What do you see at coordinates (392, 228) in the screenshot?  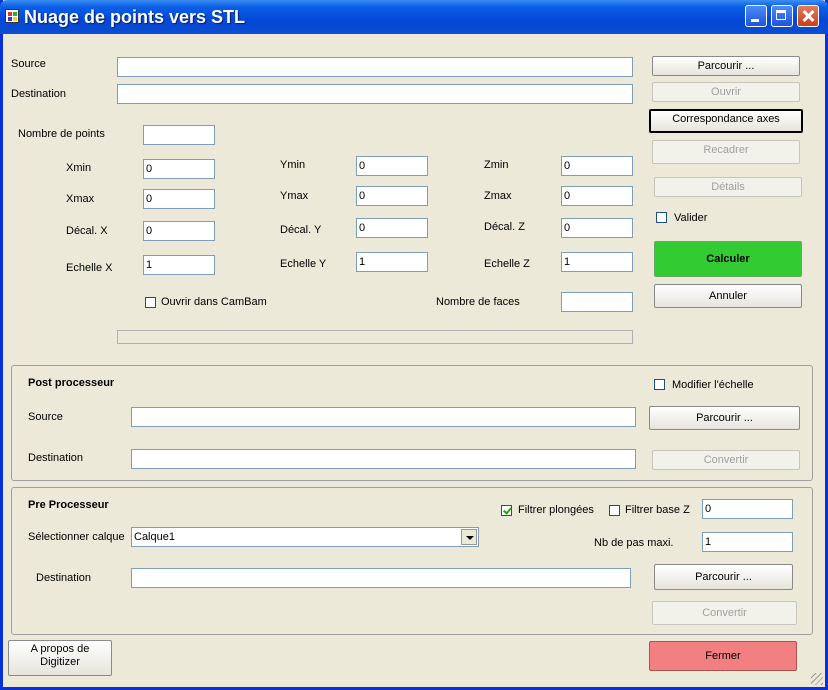 I see `decal-y-field: 0` at bounding box center [392, 228].